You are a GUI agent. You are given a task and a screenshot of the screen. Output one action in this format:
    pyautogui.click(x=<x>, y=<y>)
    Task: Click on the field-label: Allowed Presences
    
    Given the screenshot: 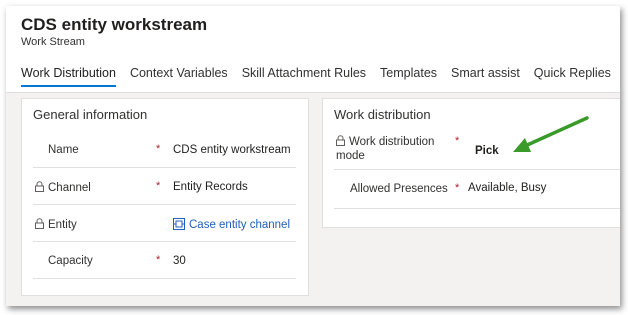 What is the action you would take?
    pyautogui.click(x=399, y=189)
    